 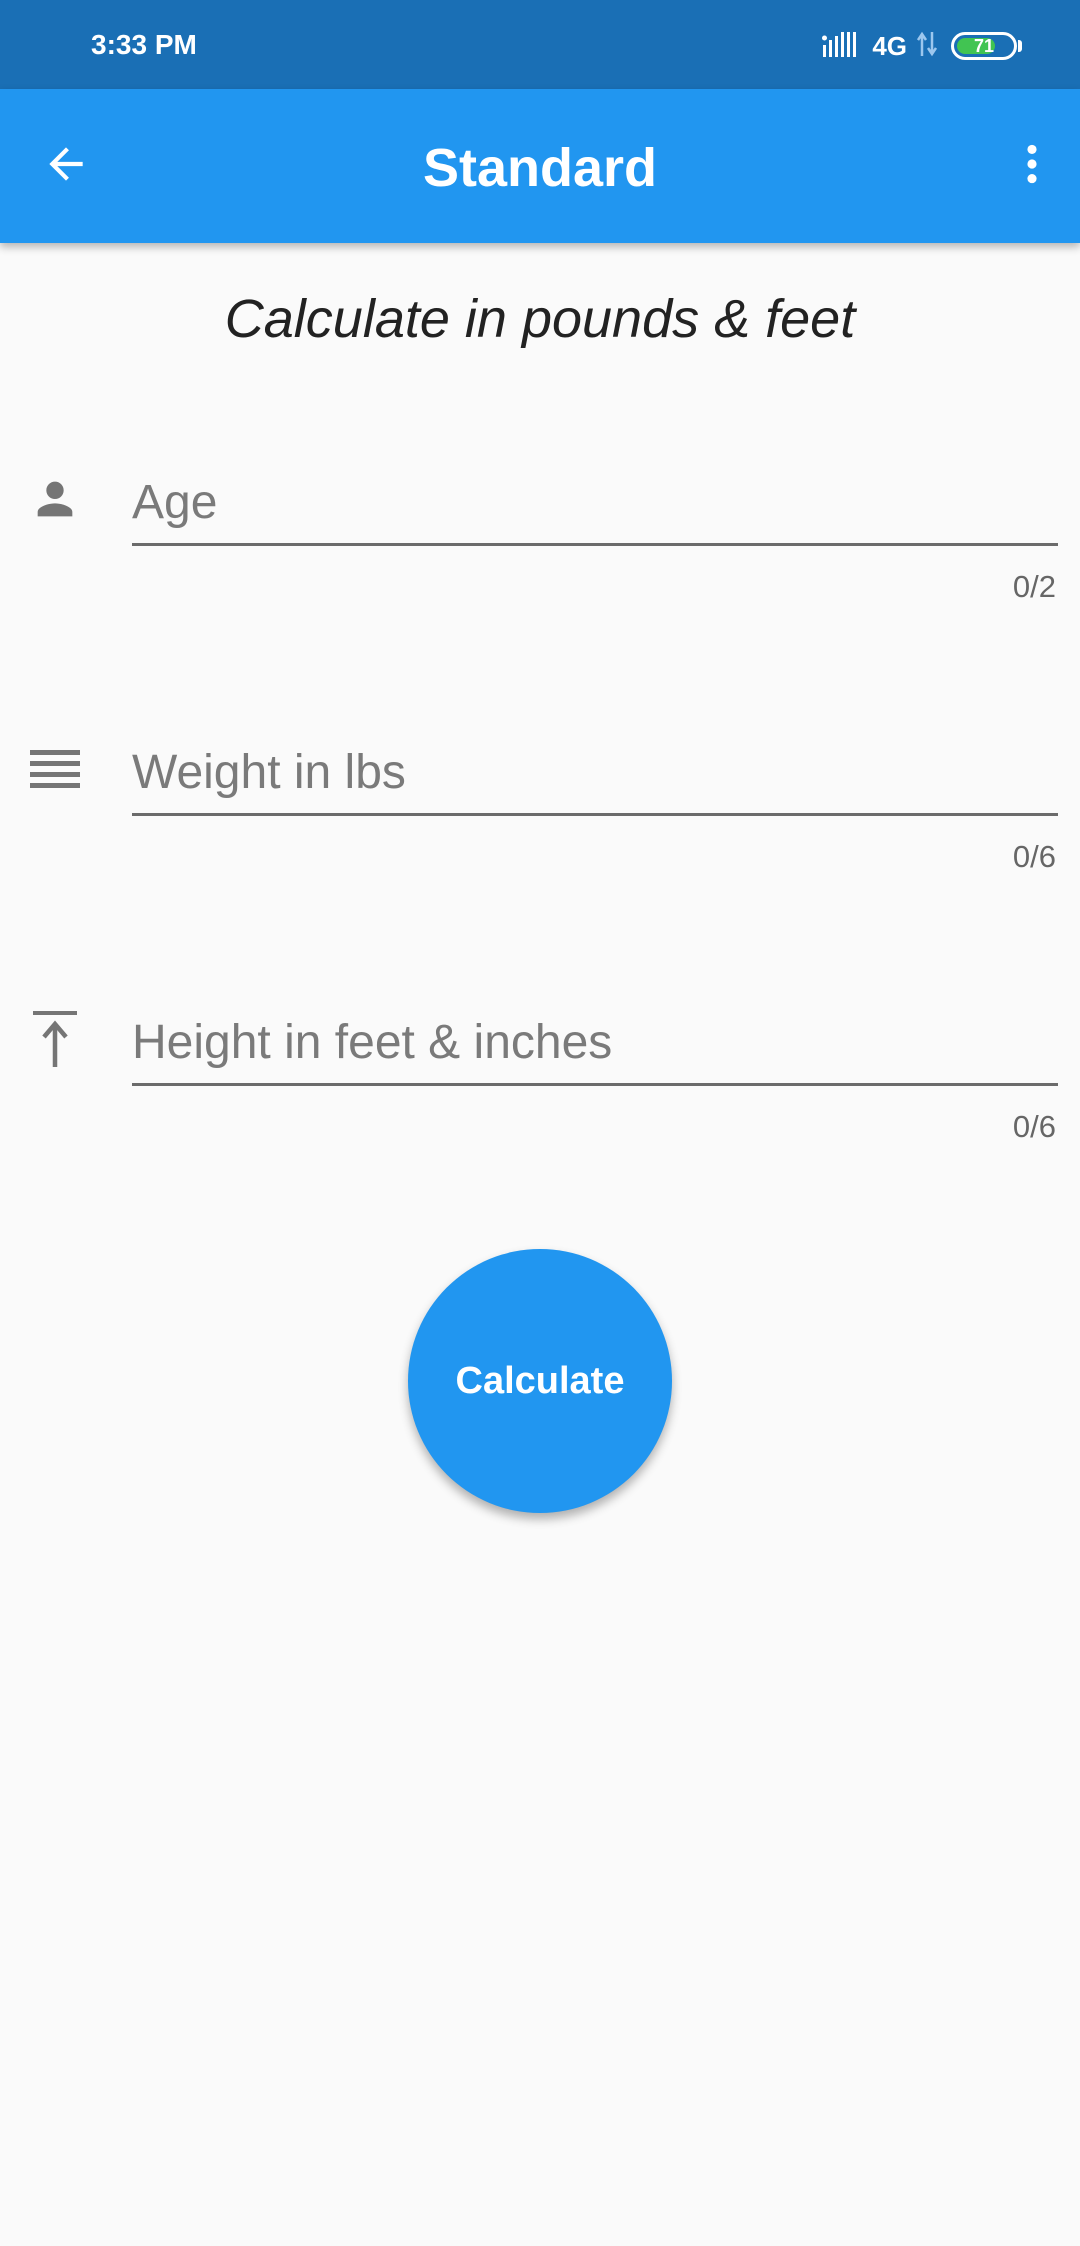 I want to click on more-vert-icon, so click(x=1032, y=166).